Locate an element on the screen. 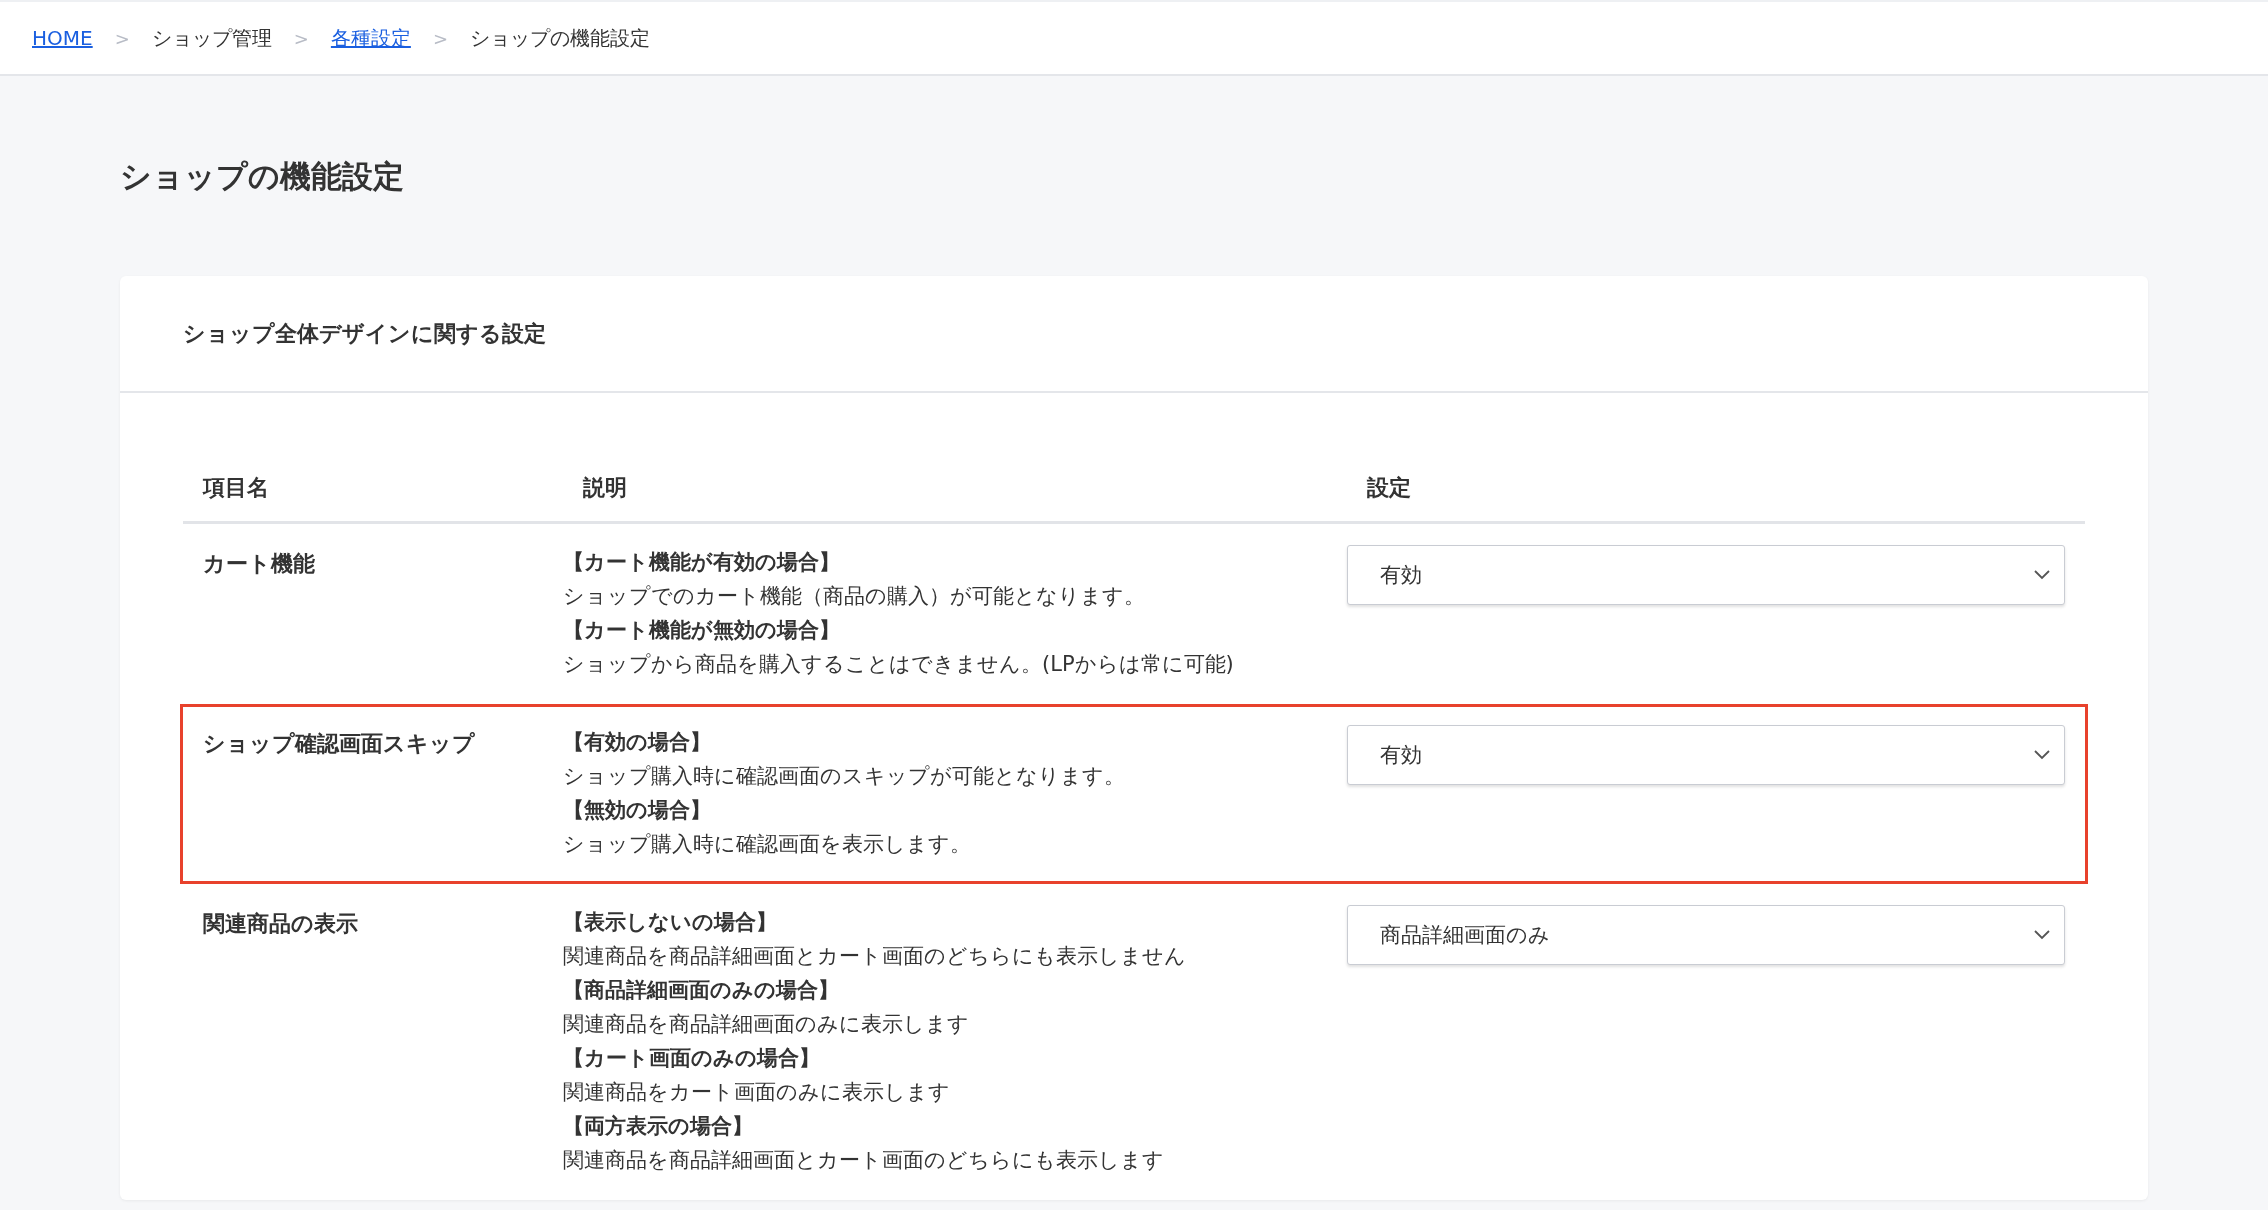 This screenshot has width=2268, height=1210. description-text: ショップから商品を購入することはできません。(LPからは常に可能) is located at coordinates (898, 664).